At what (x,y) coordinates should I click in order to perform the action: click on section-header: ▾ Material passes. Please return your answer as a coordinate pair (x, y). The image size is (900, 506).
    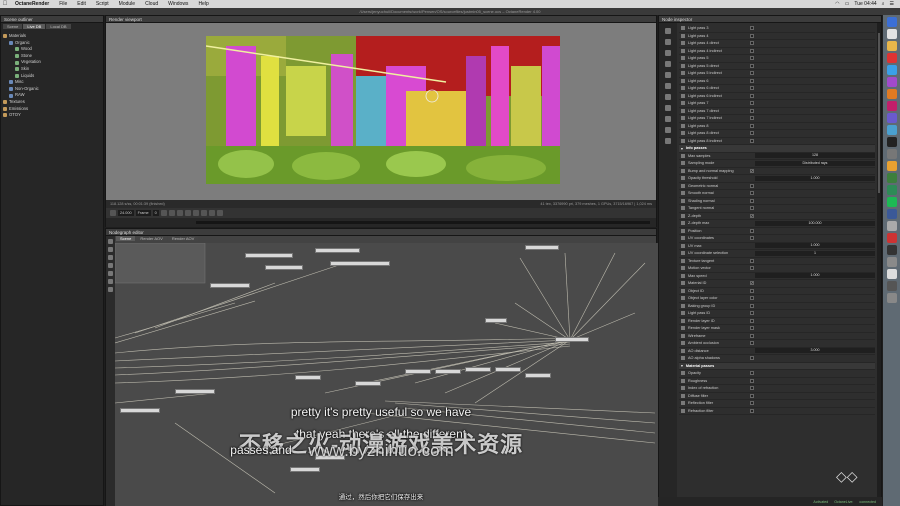
    Looking at the image, I should click on (777, 366).